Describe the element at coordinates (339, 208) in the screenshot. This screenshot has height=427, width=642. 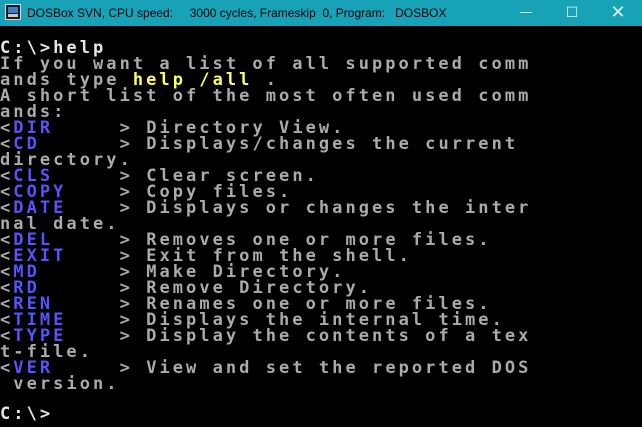
I see `command-description: Displays or changes the inter` at that location.